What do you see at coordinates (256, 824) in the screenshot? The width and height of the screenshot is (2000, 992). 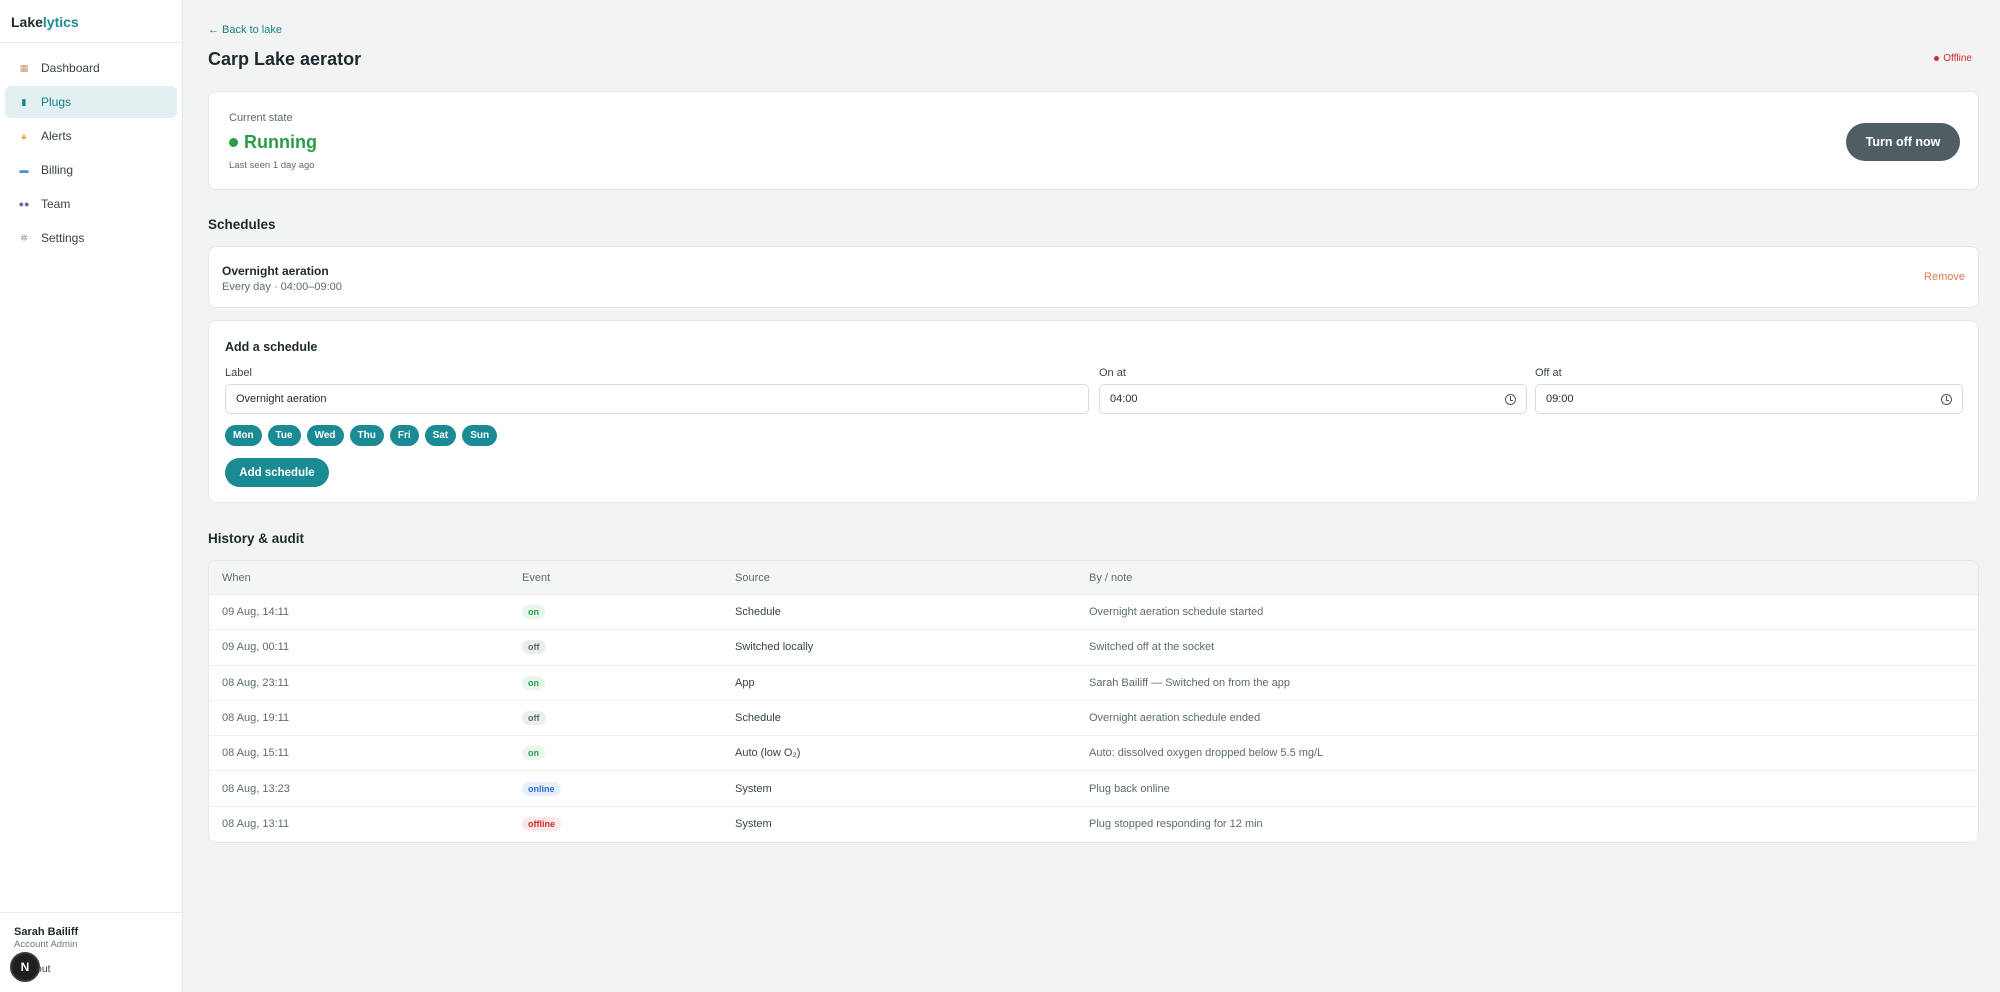 I see `cell-when: 08 Aug, 13:11` at bounding box center [256, 824].